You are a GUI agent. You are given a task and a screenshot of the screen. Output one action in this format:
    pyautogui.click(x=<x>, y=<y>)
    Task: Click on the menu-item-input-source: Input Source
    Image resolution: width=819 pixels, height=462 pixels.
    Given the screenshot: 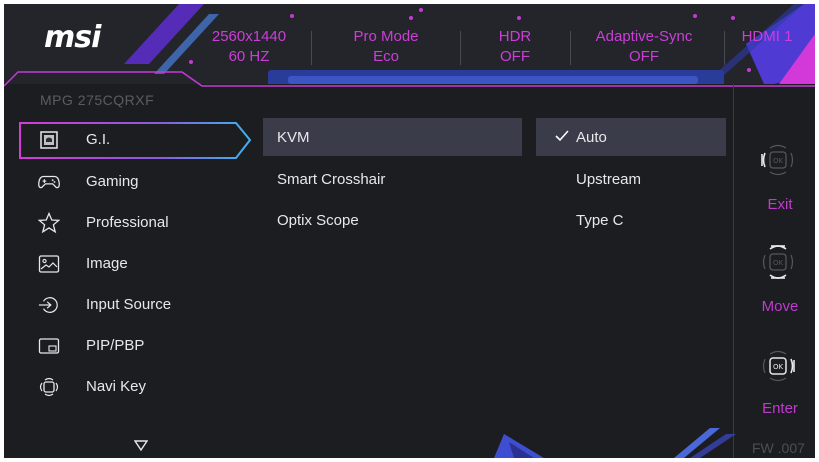 What is the action you would take?
    pyautogui.click(x=123, y=305)
    